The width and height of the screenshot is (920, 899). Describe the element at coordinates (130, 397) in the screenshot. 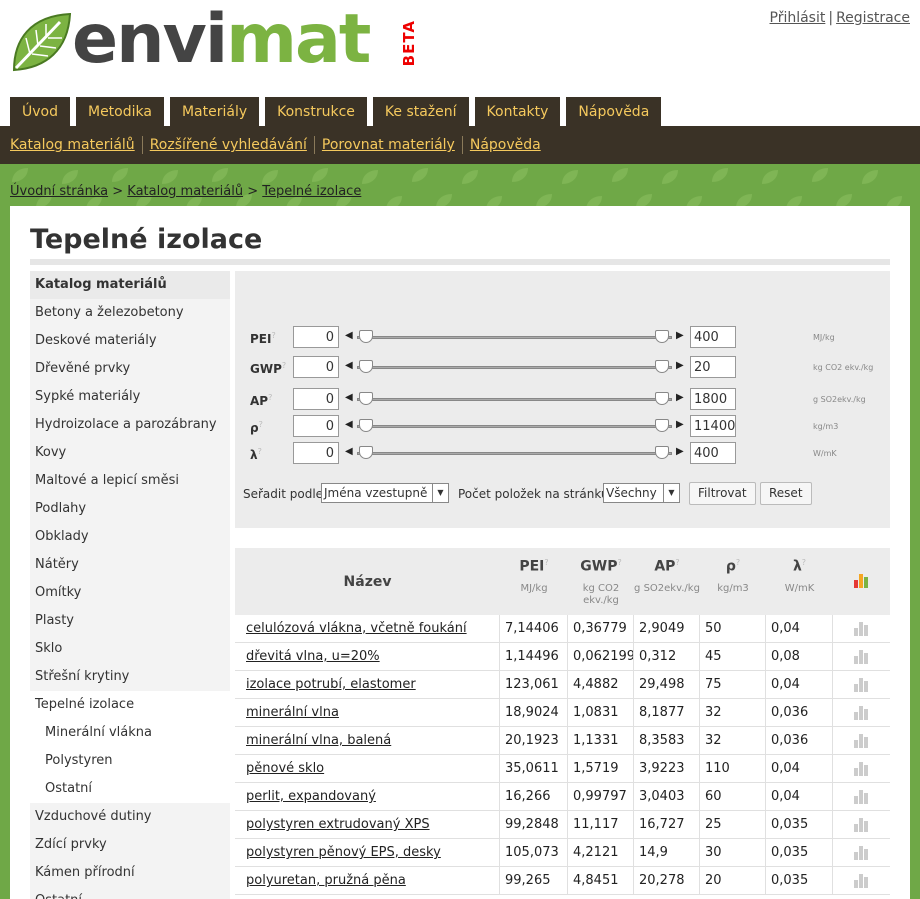

I see `sidebar-item: Sypké materiály` at that location.